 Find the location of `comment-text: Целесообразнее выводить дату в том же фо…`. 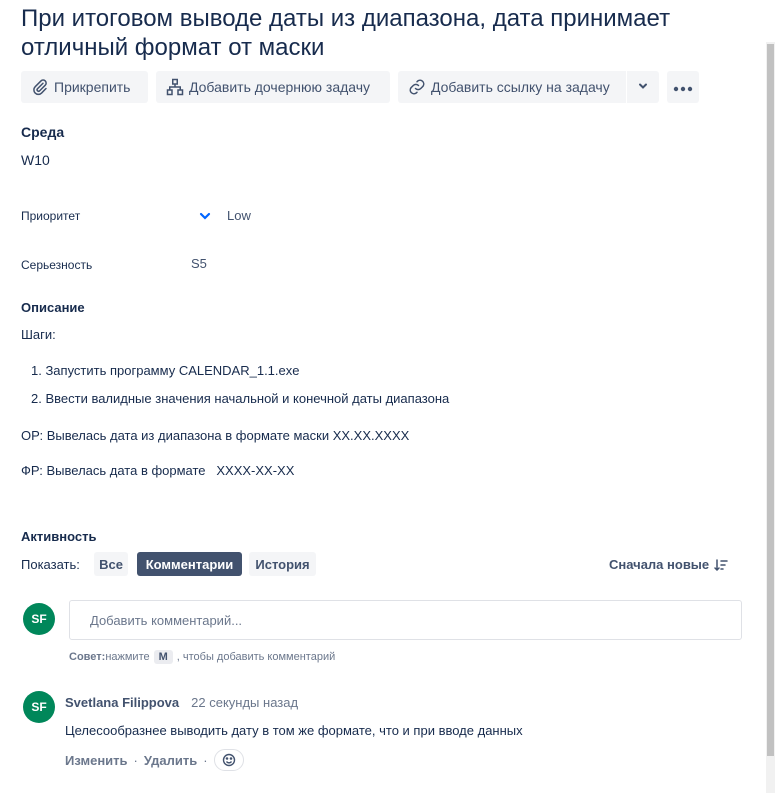

comment-text: Целесообразнее выводить дату в том же фо… is located at coordinates (294, 730).